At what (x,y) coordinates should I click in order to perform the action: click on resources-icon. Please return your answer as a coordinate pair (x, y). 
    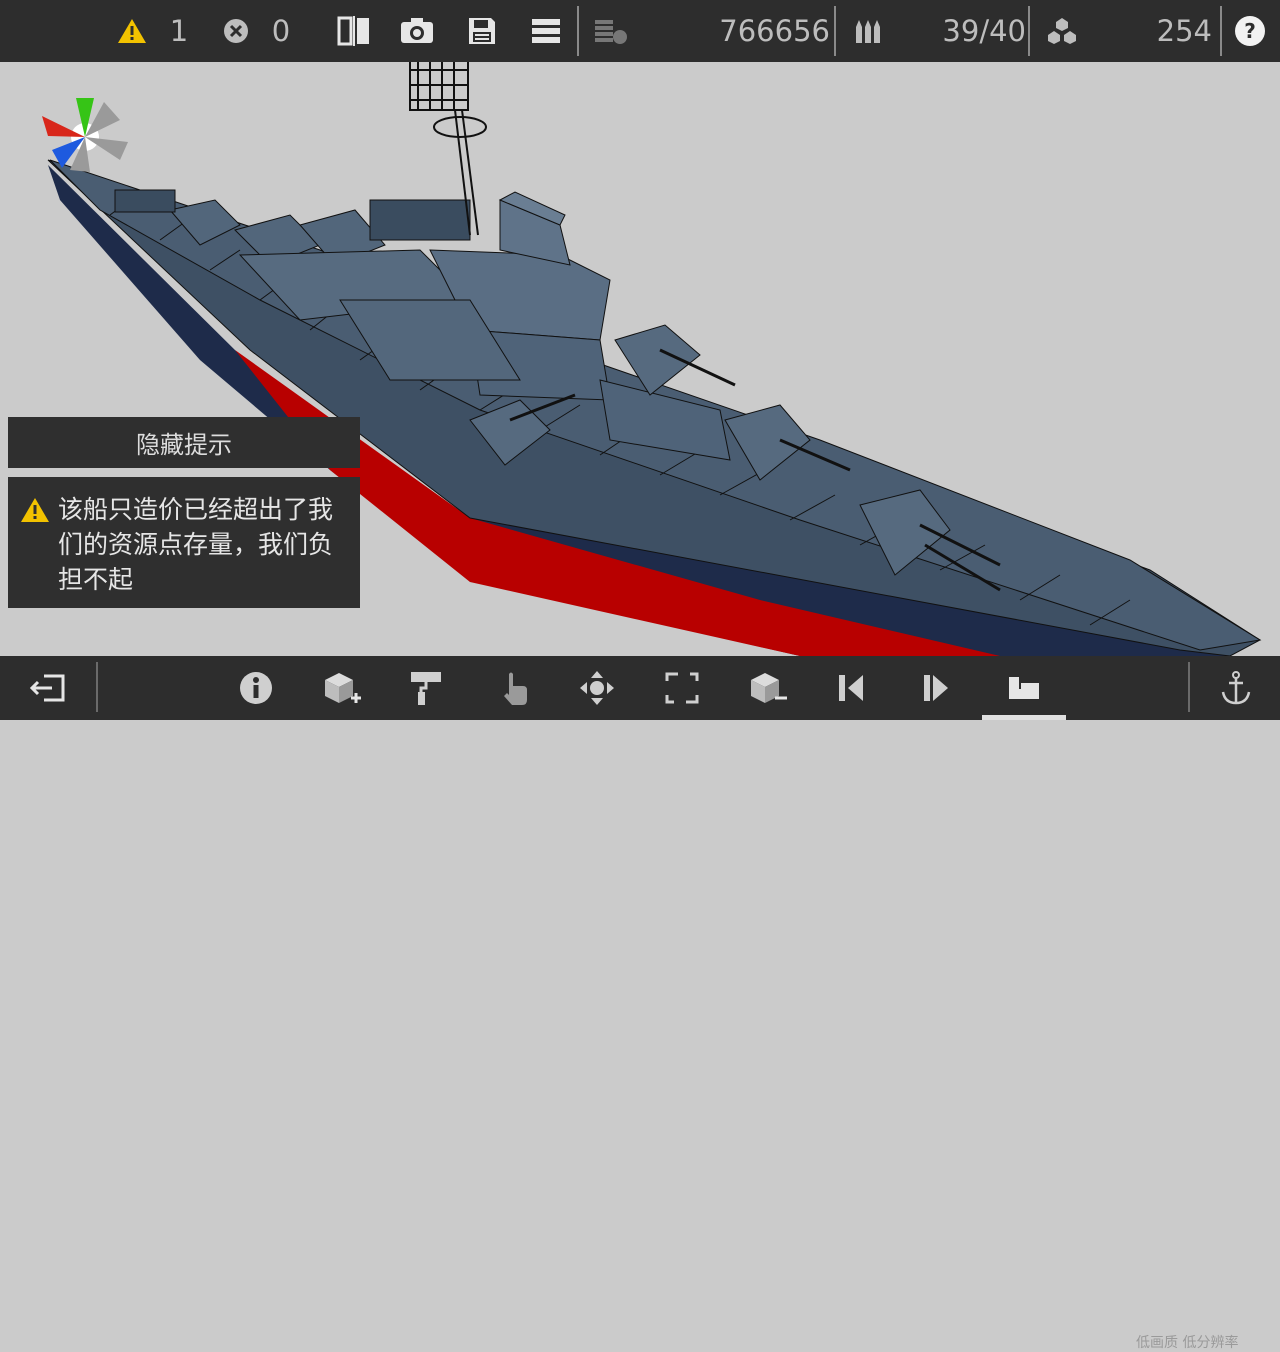
    Looking at the image, I should click on (611, 31).